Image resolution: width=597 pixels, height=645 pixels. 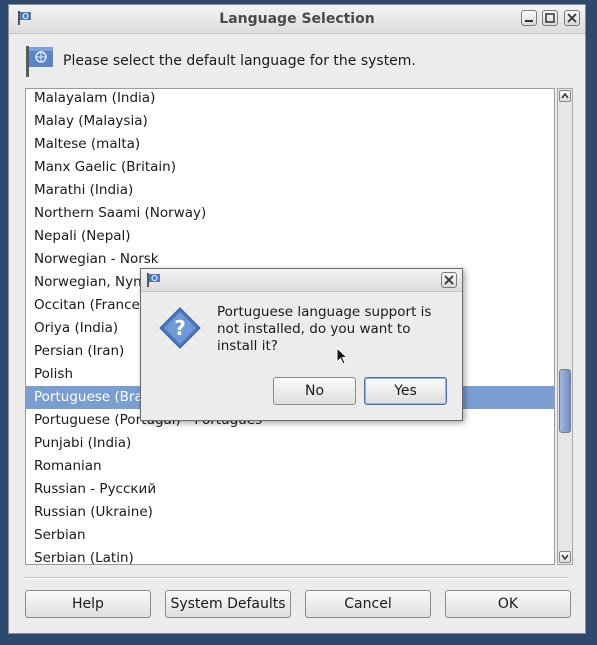 What do you see at coordinates (290, 535) in the screenshot?
I see `list-item: Serbian` at bounding box center [290, 535].